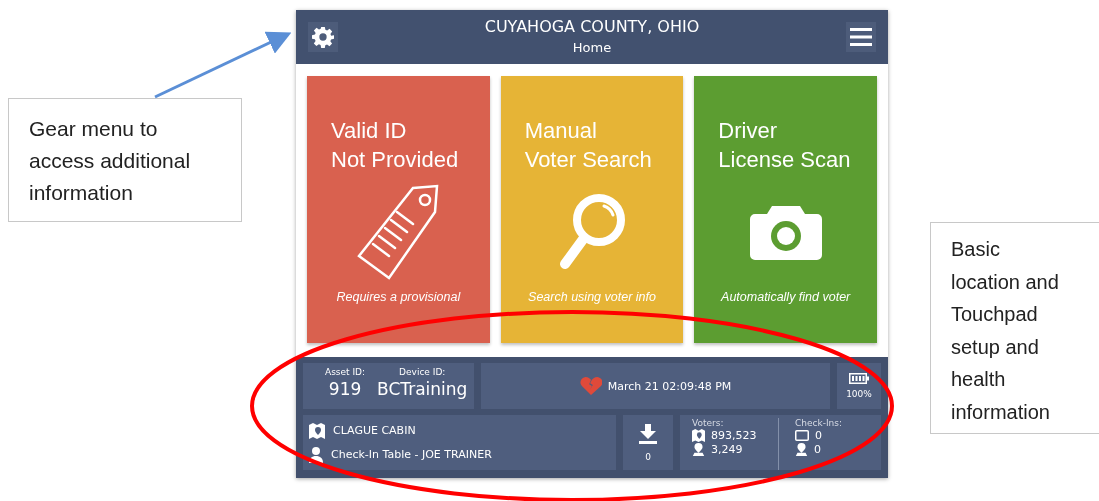 The height and width of the screenshot is (501, 1099). What do you see at coordinates (345, 389) in the screenshot?
I see `asset-id: 919` at bounding box center [345, 389].